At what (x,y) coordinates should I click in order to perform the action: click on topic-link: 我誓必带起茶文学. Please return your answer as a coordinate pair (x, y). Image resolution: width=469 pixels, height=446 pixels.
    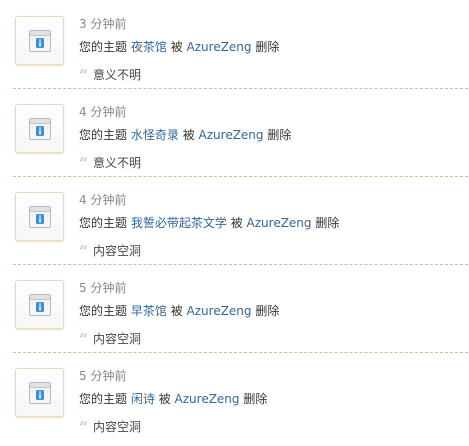
    Looking at the image, I should click on (179, 223).